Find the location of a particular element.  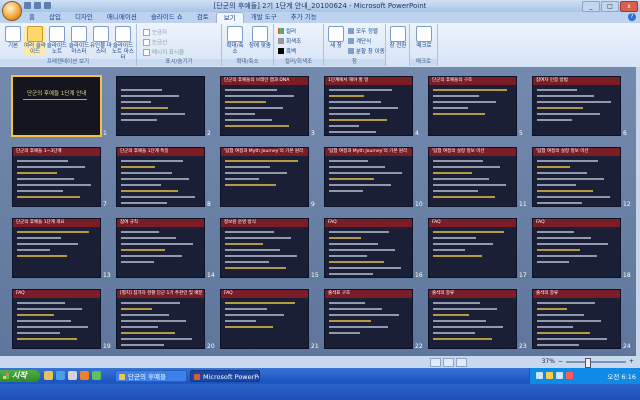

zoom-in-icon: + is located at coordinates (631, 361).